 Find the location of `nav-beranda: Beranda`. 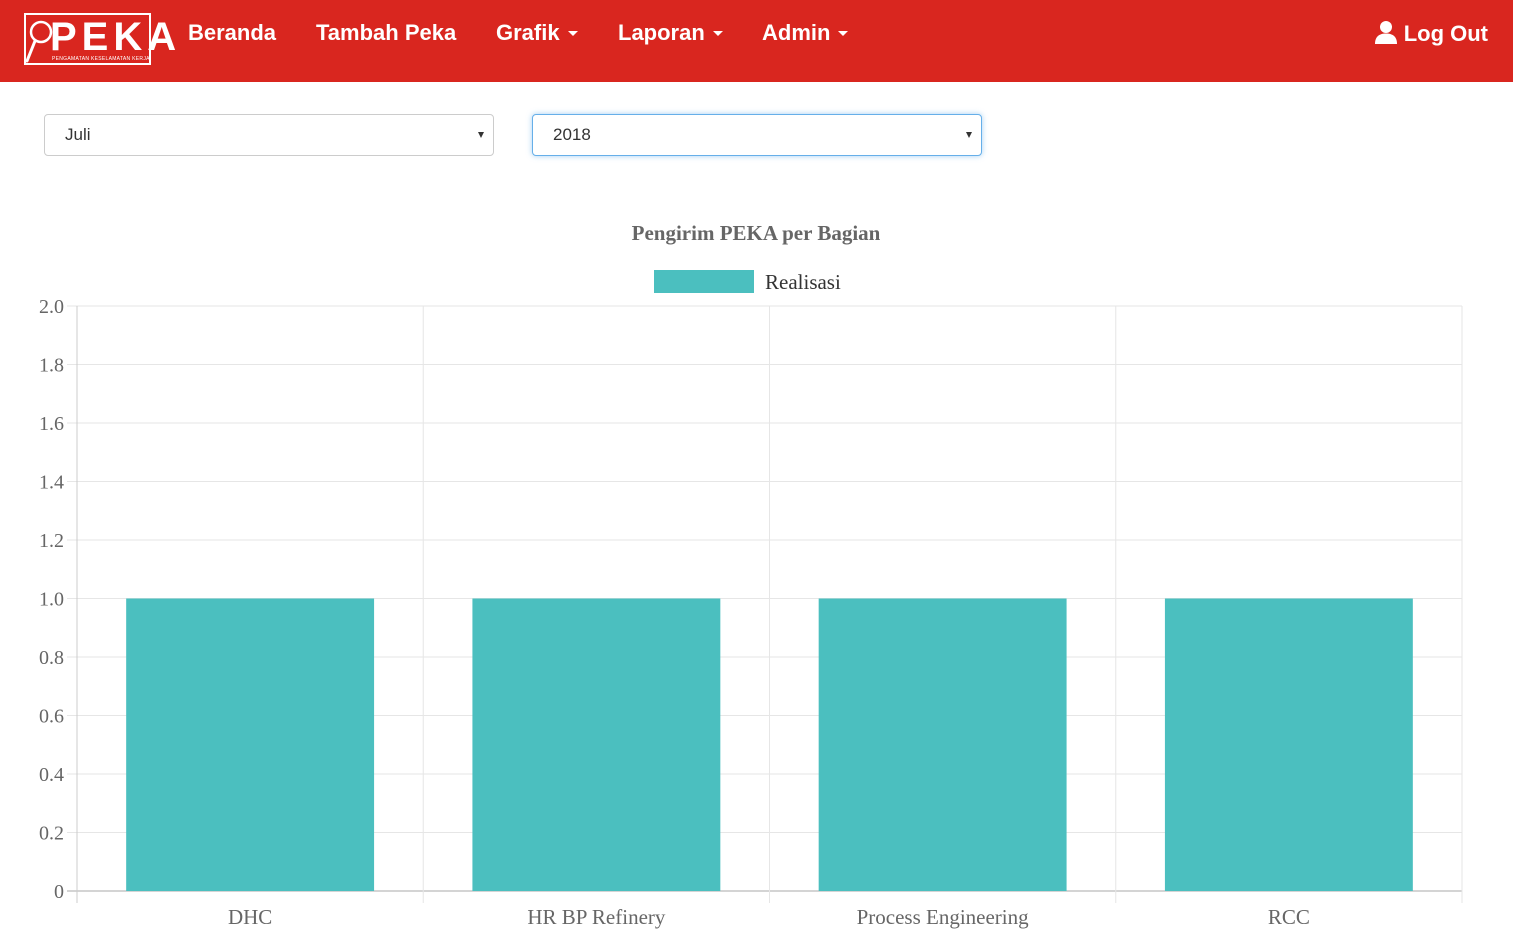

nav-beranda: Beranda is located at coordinates (232, 33).